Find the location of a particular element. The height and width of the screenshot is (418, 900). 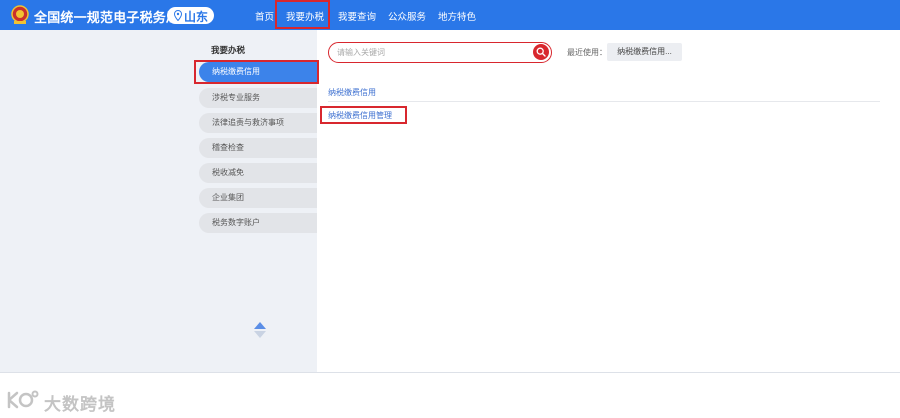

sidebar-item-tax-relief: 税收减免 is located at coordinates (258, 173).